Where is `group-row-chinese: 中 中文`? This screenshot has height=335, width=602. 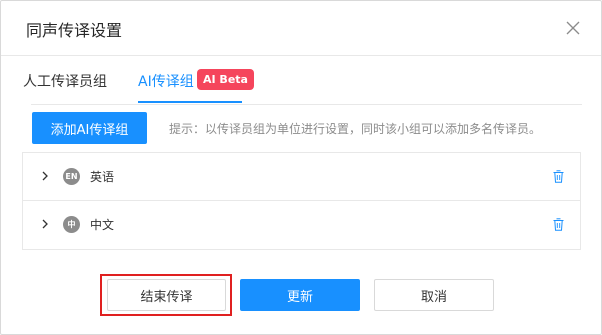
group-row-chinese: 中 中文 is located at coordinates (301, 225).